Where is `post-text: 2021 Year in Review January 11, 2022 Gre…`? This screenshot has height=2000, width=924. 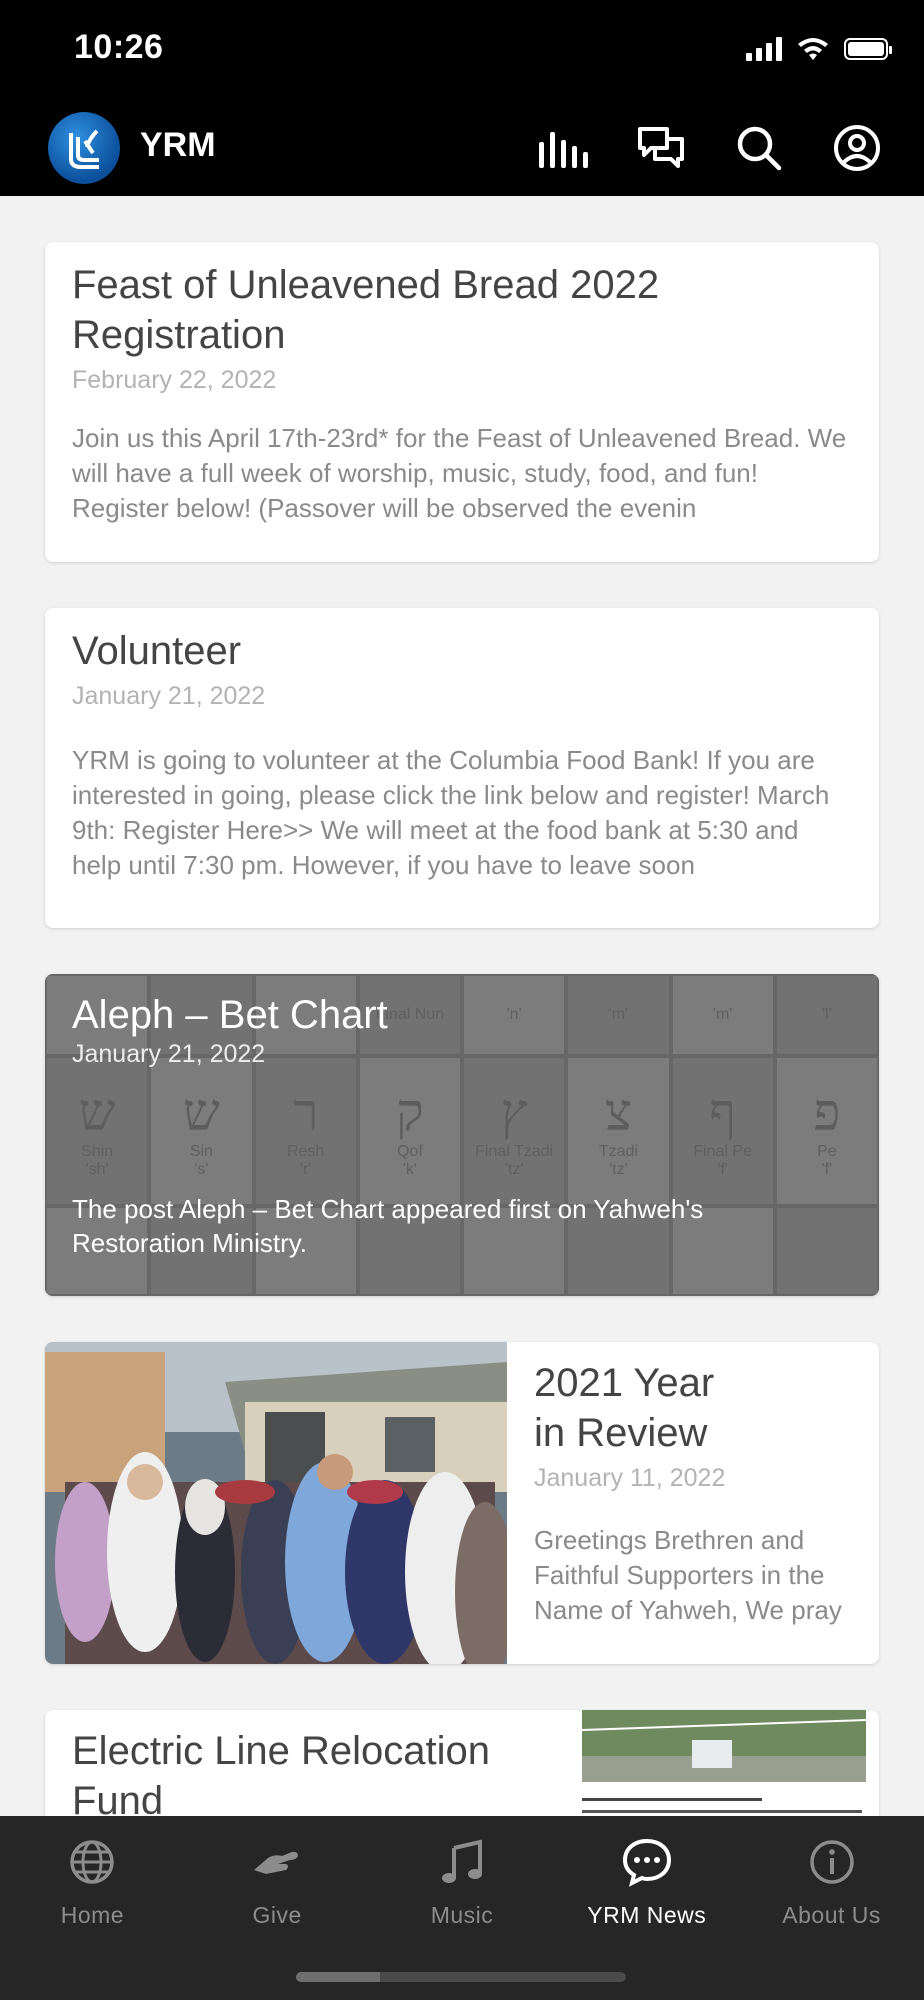 post-text: 2021 Year in Review January 11, 2022 Gre… is located at coordinates (693, 1503).